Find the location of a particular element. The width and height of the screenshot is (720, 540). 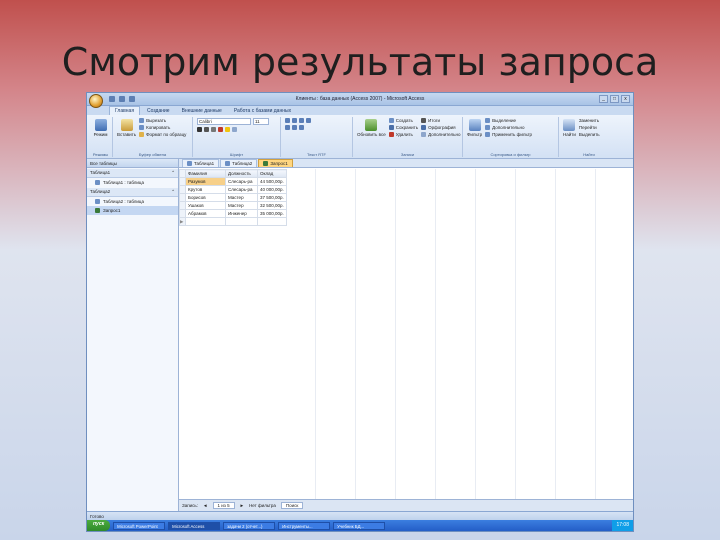

start-button: пуск is located at coordinates (99, 525).